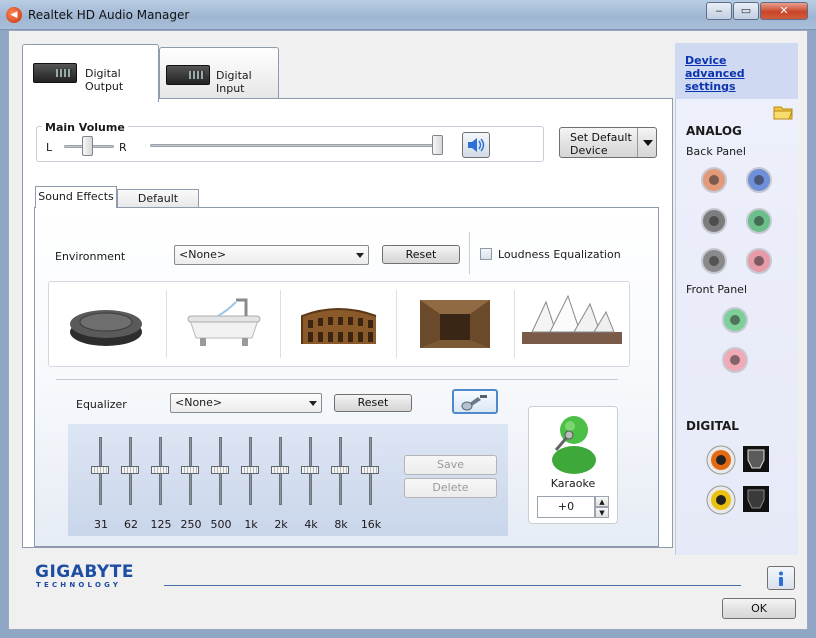  What do you see at coordinates (373, 403) in the screenshot?
I see `equalizer-reset-button: Reset` at bounding box center [373, 403].